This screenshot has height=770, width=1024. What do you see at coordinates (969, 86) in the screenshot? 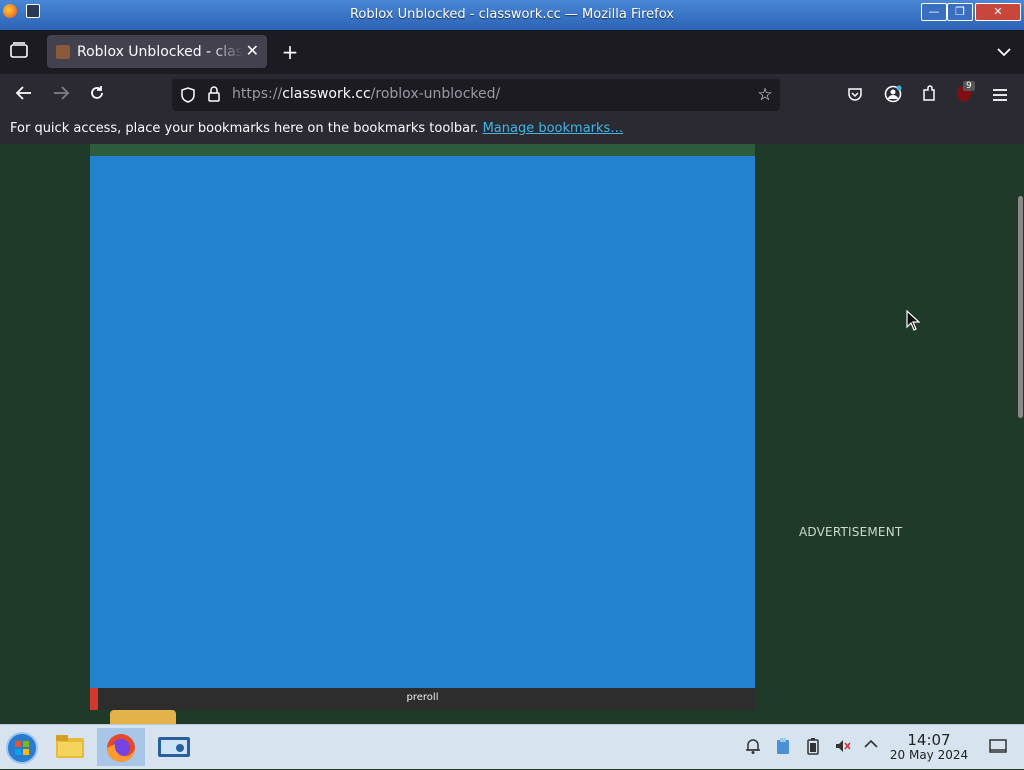
I see `extensions-badge: 9` at bounding box center [969, 86].